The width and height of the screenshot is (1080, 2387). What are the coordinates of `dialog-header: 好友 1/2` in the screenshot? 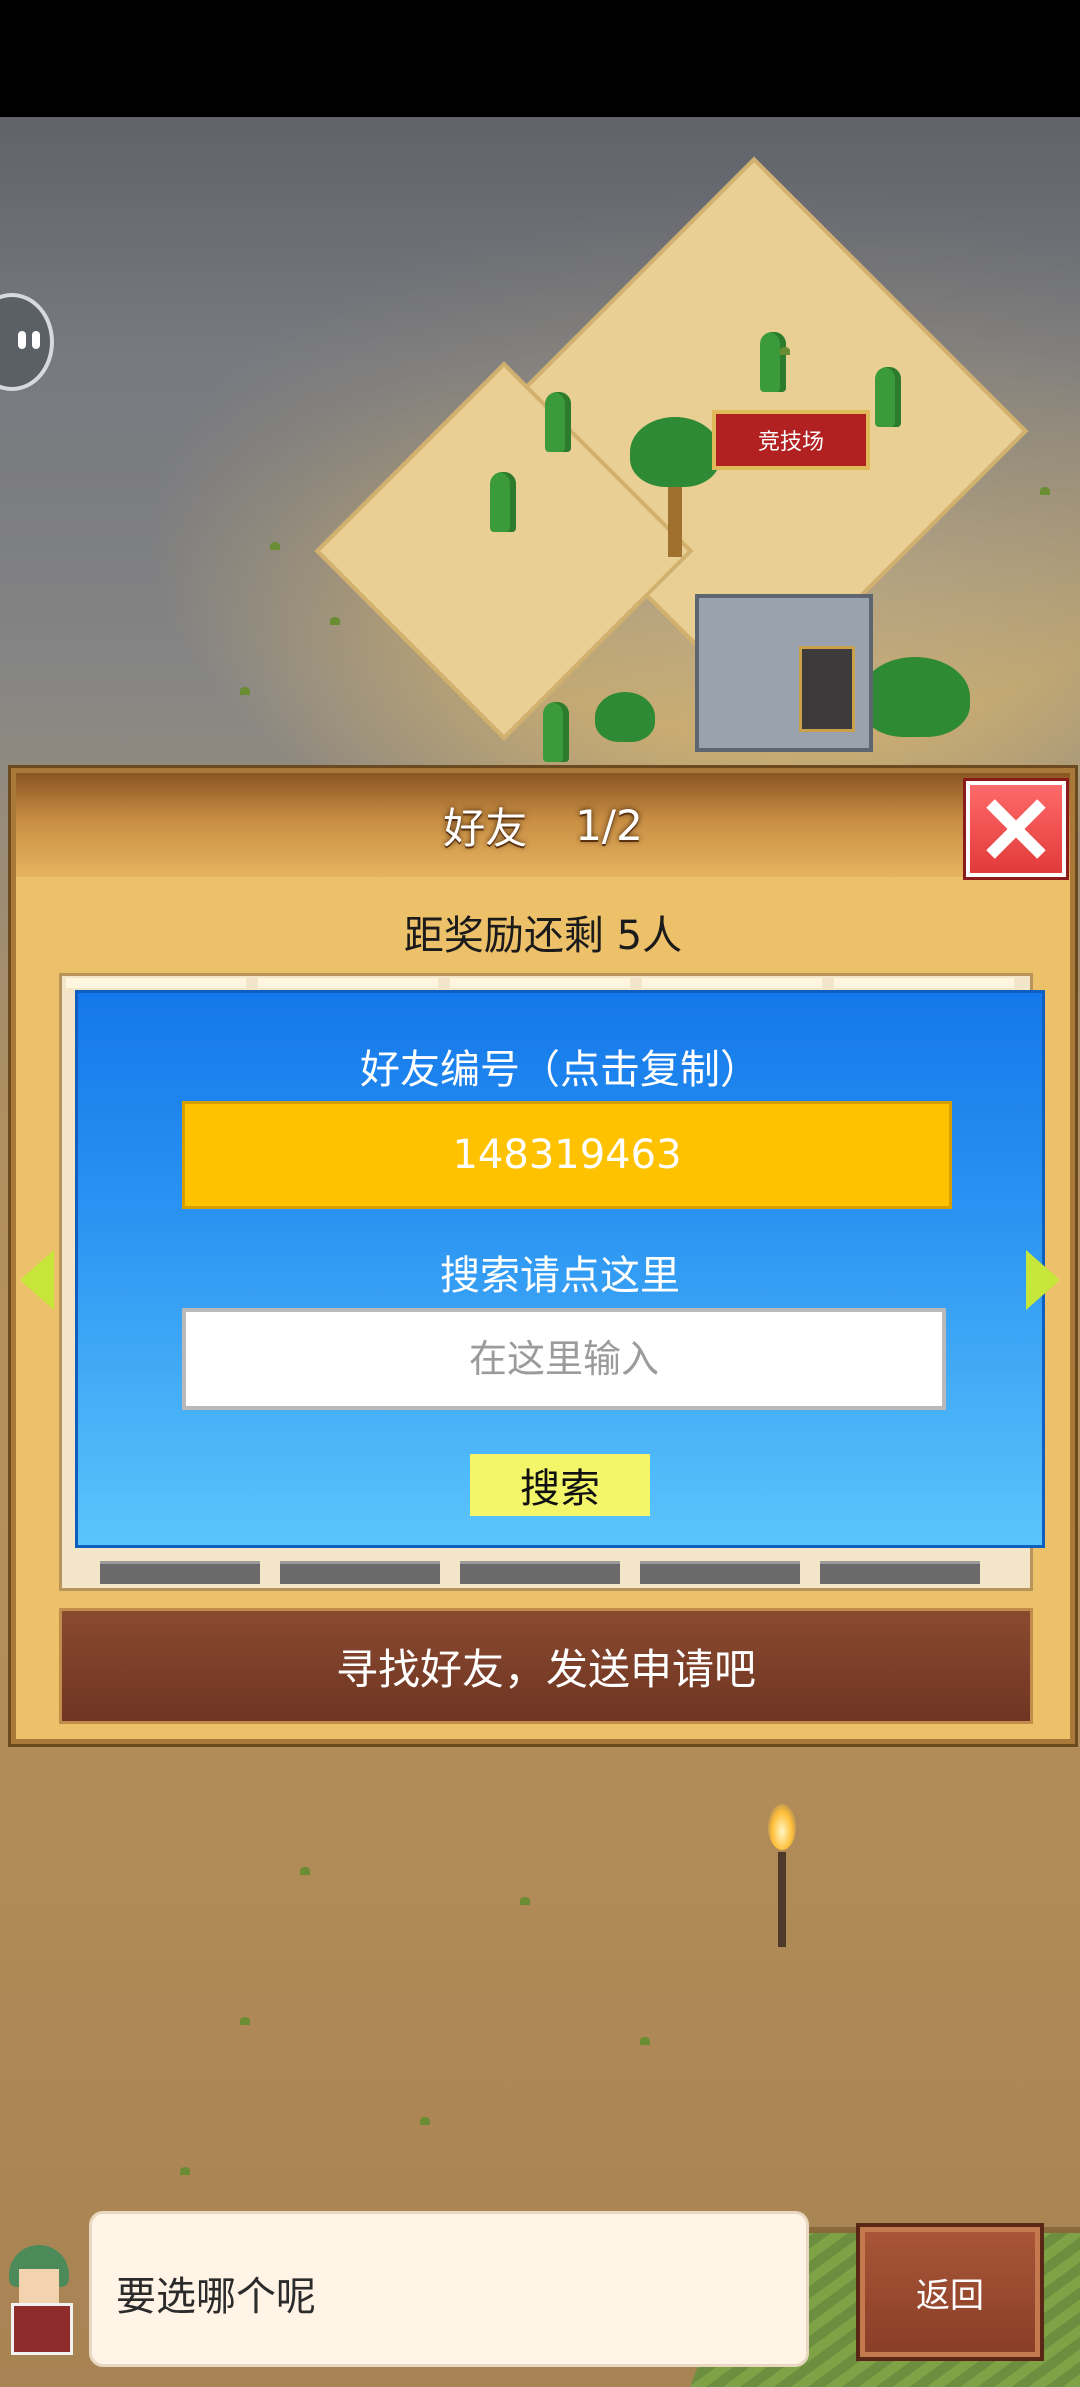 It's located at (543, 825).